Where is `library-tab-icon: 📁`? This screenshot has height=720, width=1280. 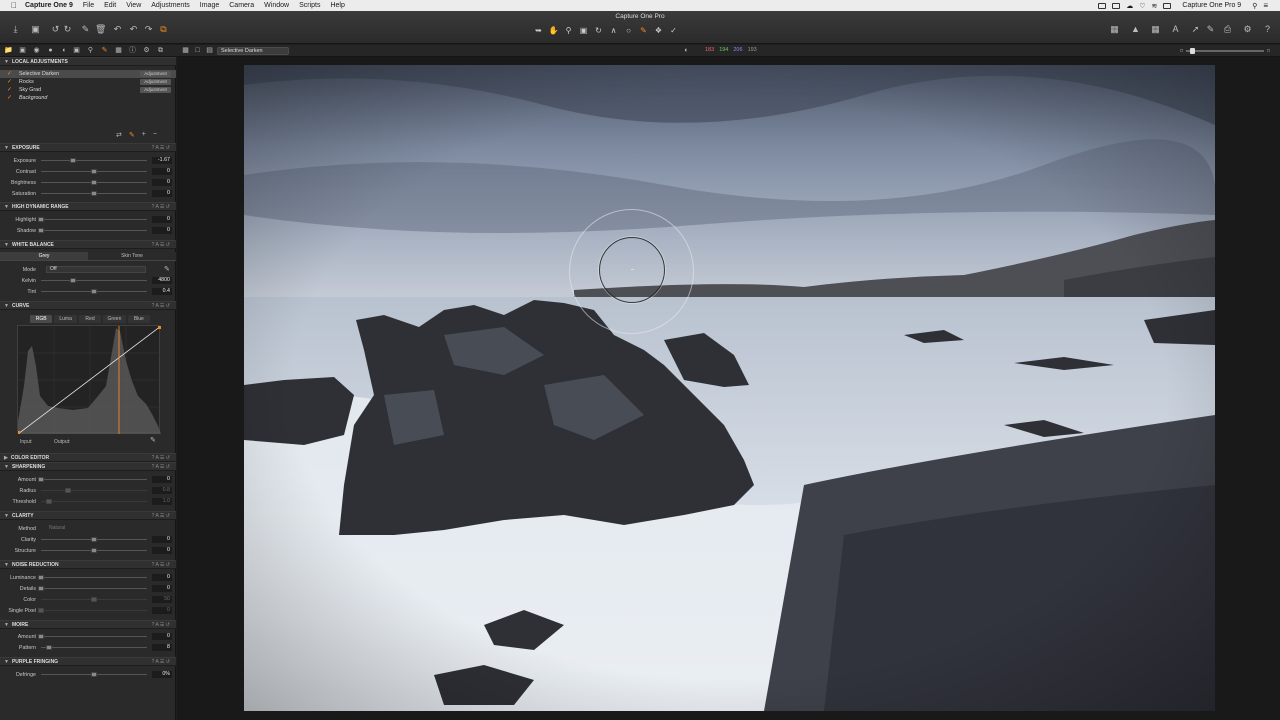
library-tab-icon: 📁 is located at coordinates (8, 50).